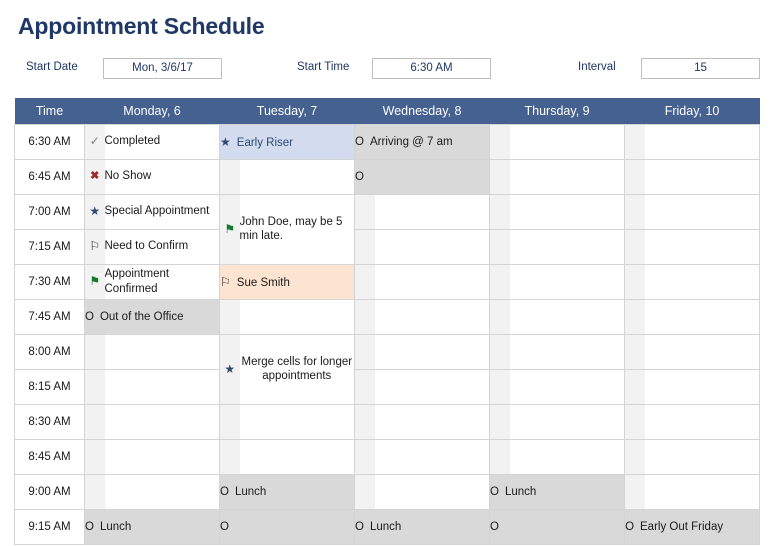  I want to click on cell-monday-1: No Show, so click(162, 176).